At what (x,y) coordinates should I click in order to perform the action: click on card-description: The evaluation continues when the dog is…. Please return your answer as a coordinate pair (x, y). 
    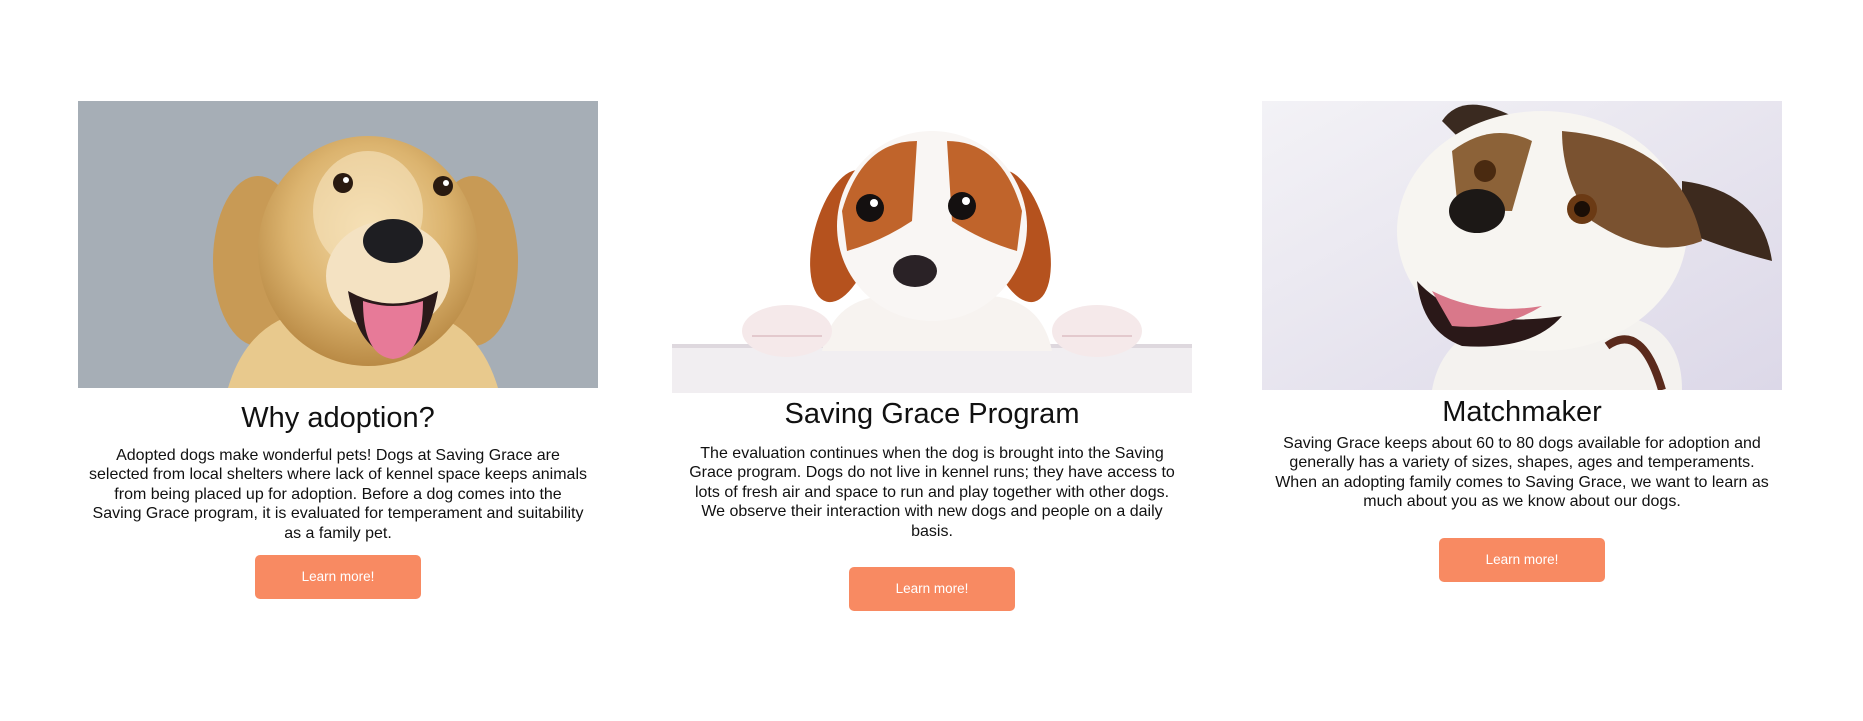
    Looking at the image, I should click on (932, 492).